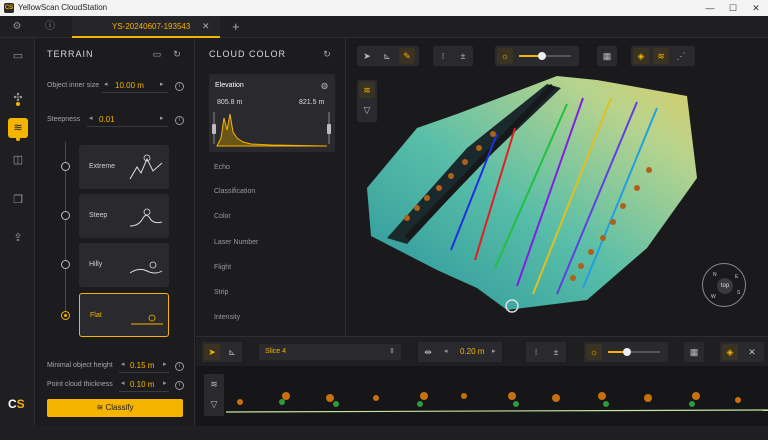 The height and width of the screenshot is (440, 768). Describe the element at coordinates (206, 26) in the screenshot. I see `tab-close-button: ✕` at that location.